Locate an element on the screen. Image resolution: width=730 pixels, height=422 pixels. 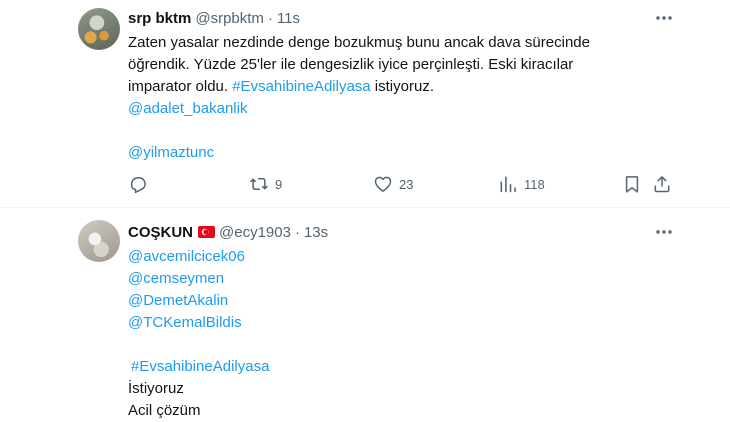
mention-line: @DemetAkalin is located at coordinates (363, 301).